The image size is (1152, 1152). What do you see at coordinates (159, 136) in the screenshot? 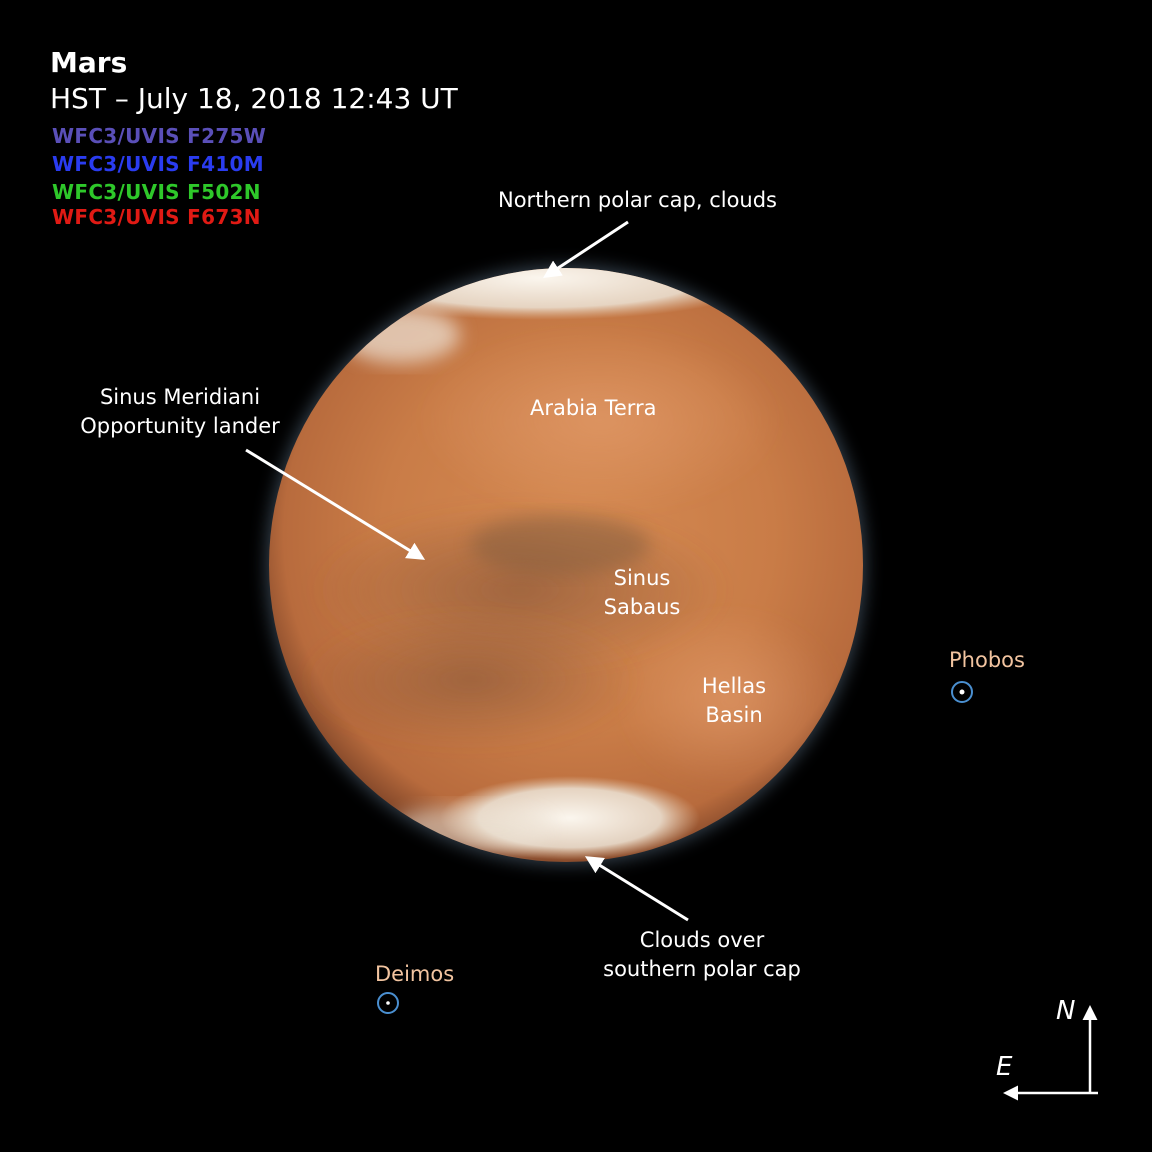
I see `filter-f275w: WFC3/UVIS F275W` at bounding box center [159, 136].